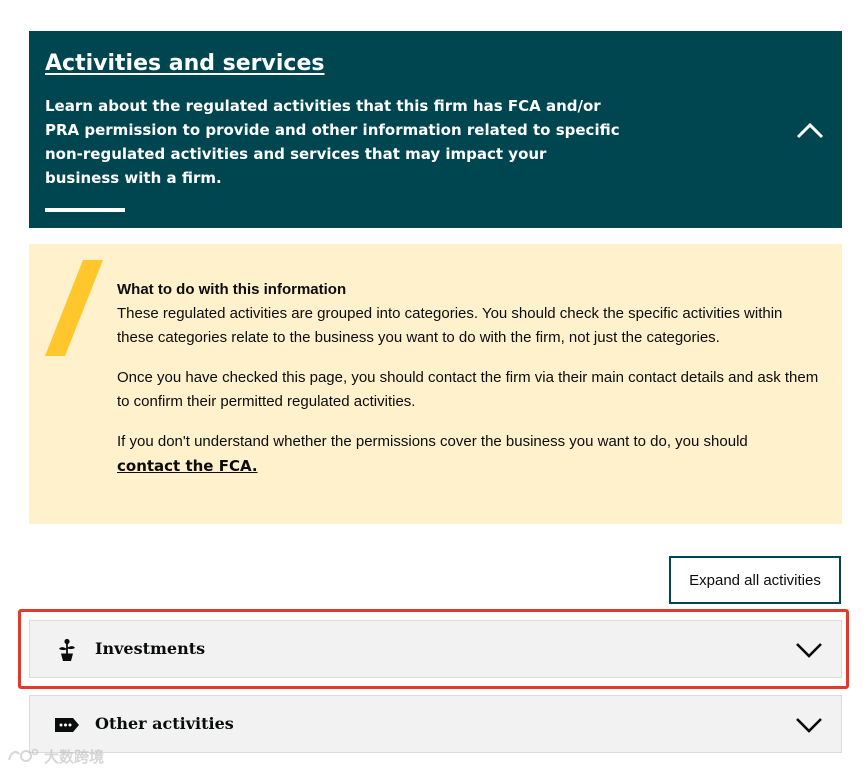 The image size is (868, 773). I want to click on chevron-up-icon, so click(810, 130).